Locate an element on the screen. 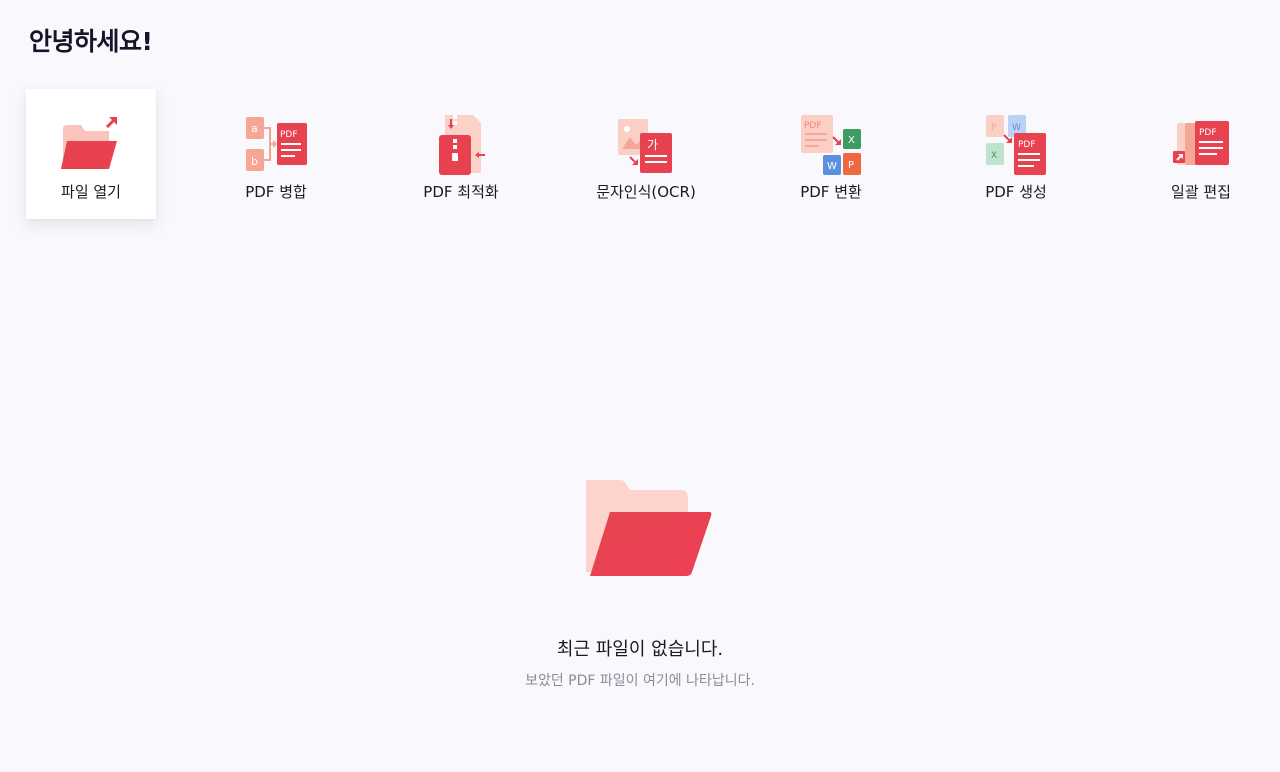 The image size is (1280, 772). tool-convert-pdf: PDF X W P PDF 변환 is located at coordinates (831, 154).